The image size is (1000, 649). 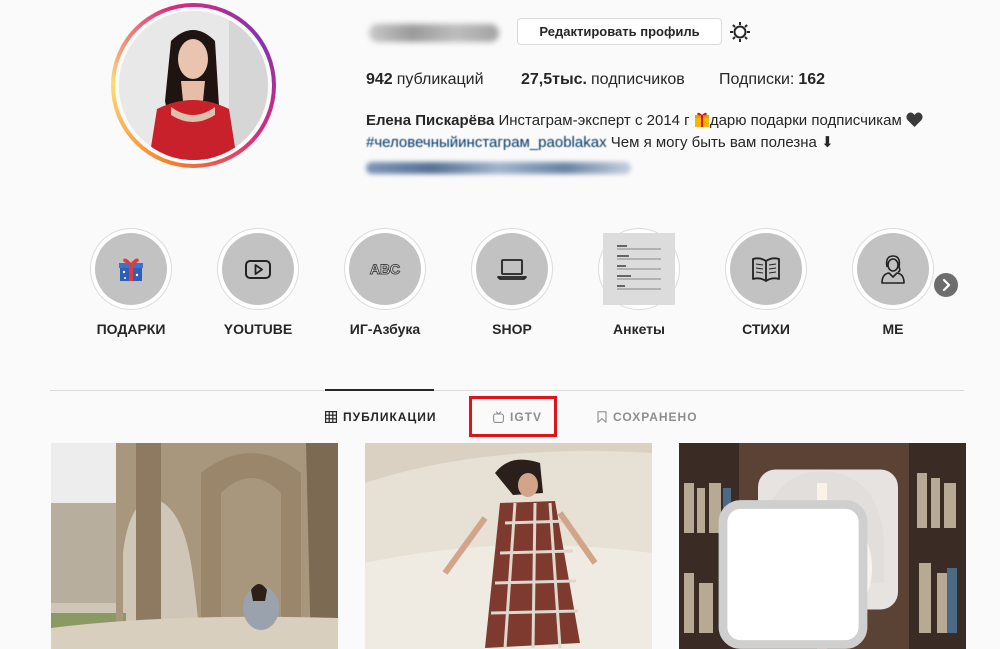 I want to click on following-stat: Подписки: 162, so click(x=772, y=80).